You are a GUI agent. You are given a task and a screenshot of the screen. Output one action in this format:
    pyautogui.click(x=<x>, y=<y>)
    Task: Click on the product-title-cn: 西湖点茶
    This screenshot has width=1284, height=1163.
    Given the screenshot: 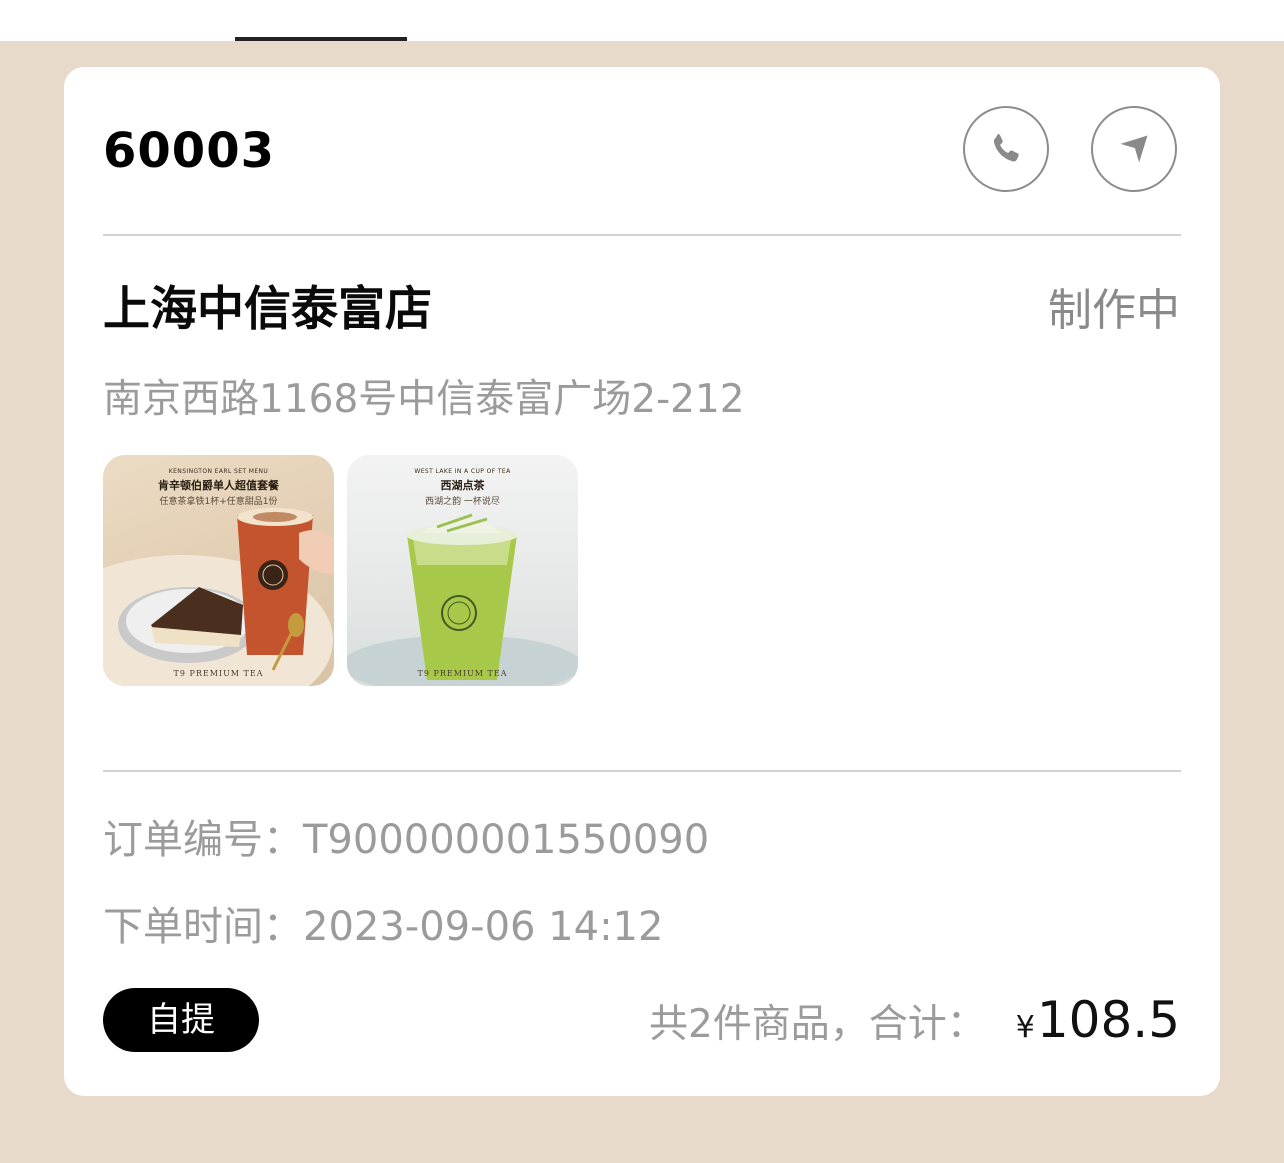 What is the action you would take?
    pyautogui.click(x=462, y=485)
    